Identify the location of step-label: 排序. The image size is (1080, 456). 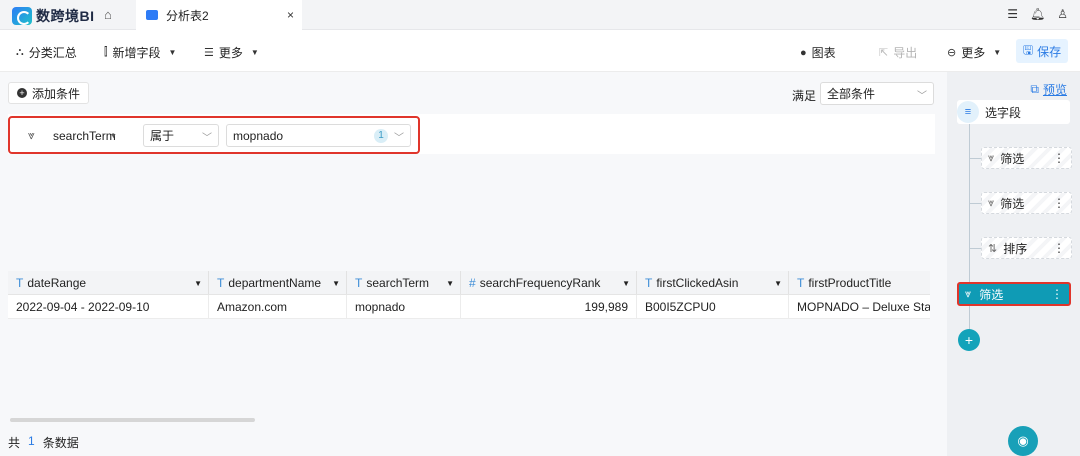
(1015, 248).